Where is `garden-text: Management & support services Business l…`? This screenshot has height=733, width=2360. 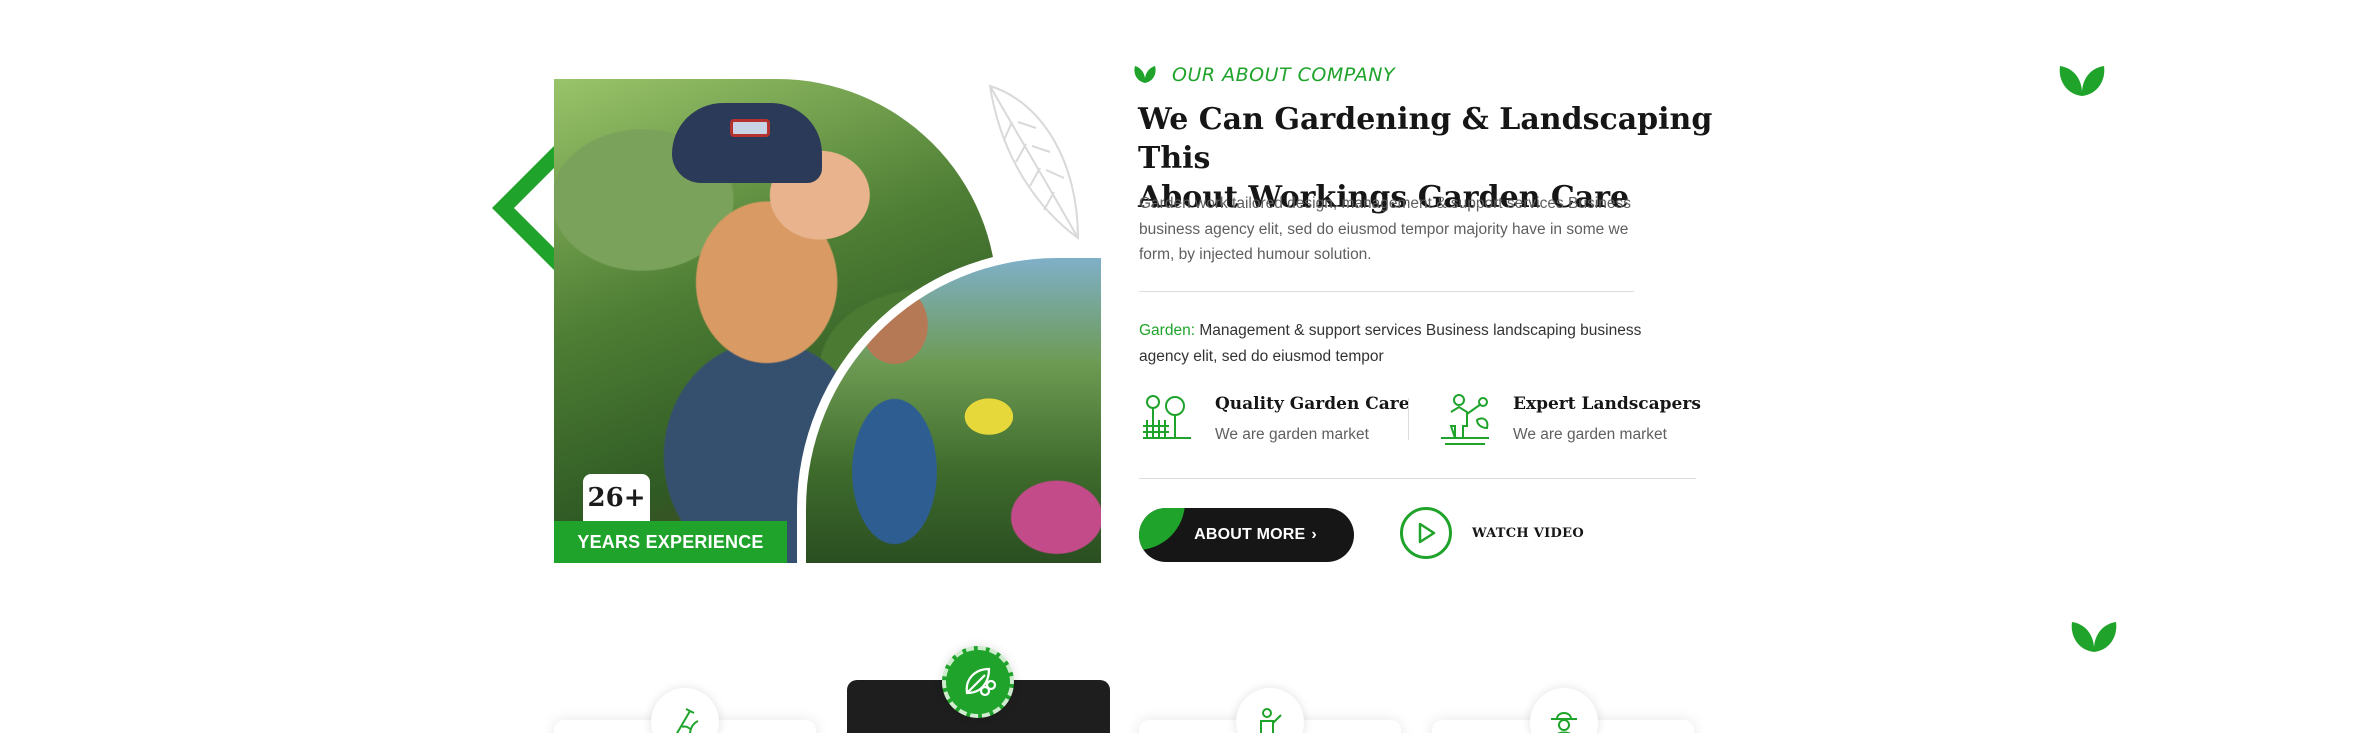
garden-text: Management & support services Business l… is located at coordinates (1390, 343).